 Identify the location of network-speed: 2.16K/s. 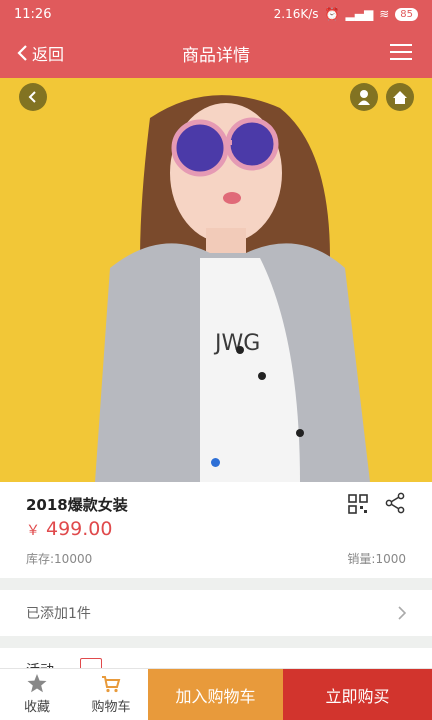
(296, 14).